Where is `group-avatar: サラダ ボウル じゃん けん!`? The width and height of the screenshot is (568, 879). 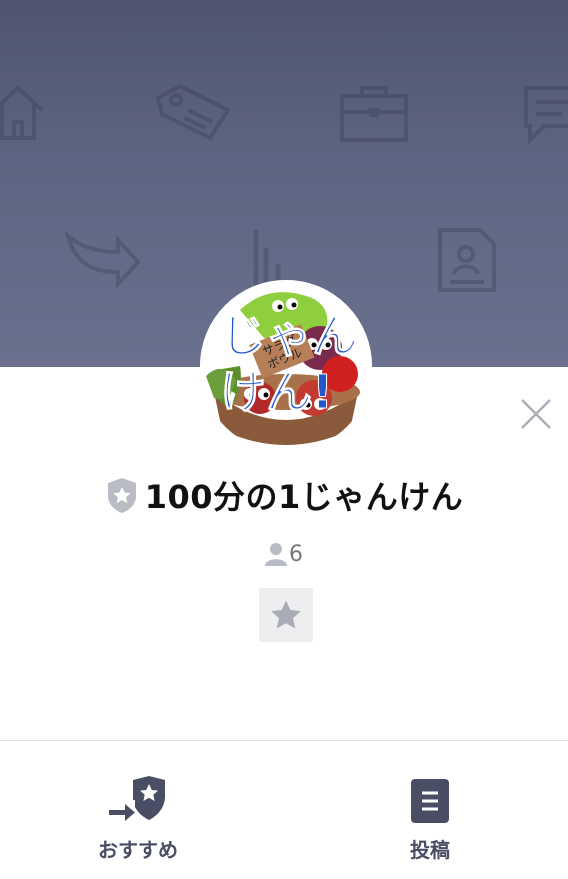 group-avatar: サラダ ボウル じゃん けん! is located at coordinates (286, 366).